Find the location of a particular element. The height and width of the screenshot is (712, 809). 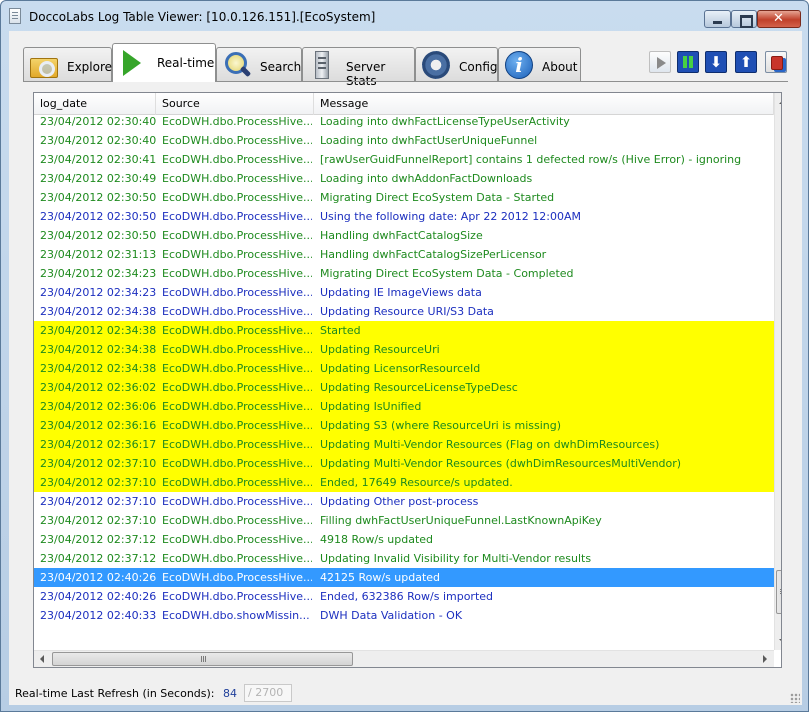

folder-search-icon is located at coordinates (44, 68).